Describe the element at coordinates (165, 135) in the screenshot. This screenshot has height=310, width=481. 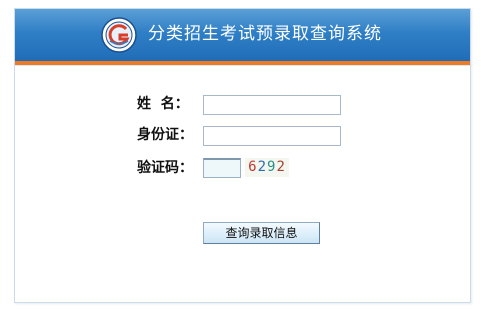
I see `id-number-label: 身份证：` at that location.